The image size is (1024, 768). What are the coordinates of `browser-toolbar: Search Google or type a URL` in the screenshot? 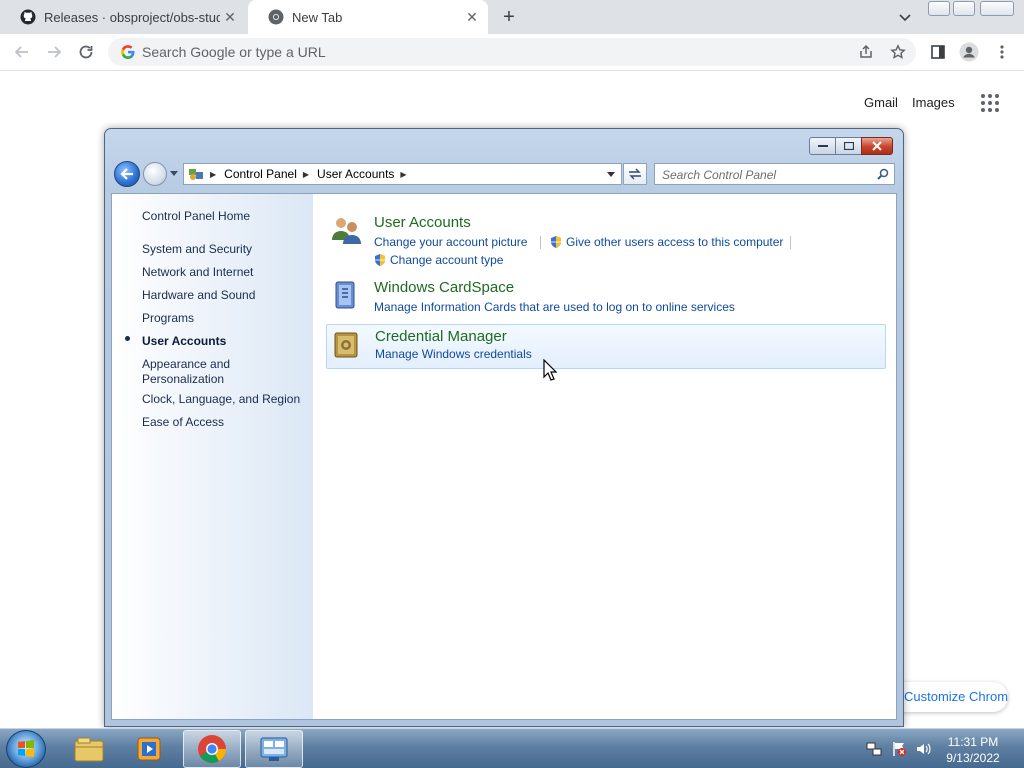 It's located at (512, 52).